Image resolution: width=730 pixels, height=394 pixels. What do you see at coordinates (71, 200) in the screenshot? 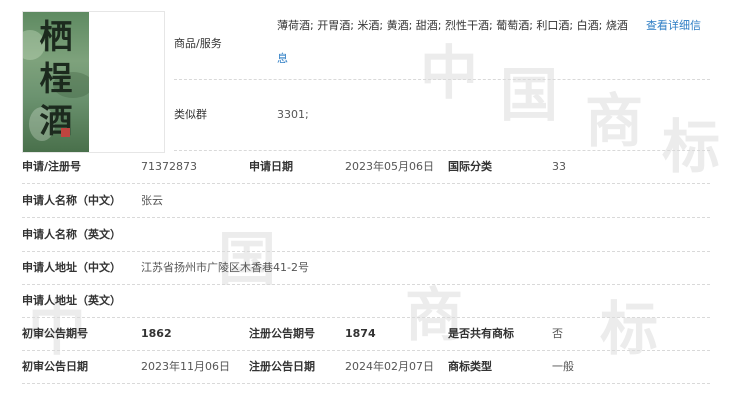
I see `applicant-cn-label: 申请人名称（中文）` at bounding box center [71, 200].